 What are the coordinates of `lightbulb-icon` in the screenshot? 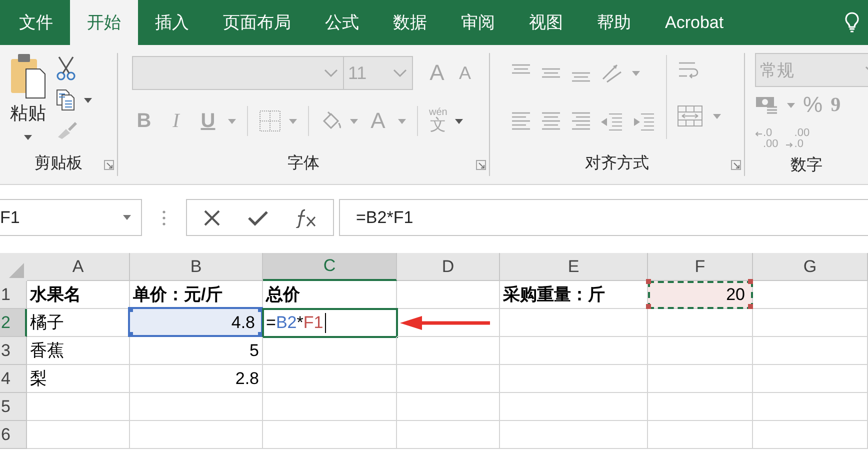 It's located at (852, 22).